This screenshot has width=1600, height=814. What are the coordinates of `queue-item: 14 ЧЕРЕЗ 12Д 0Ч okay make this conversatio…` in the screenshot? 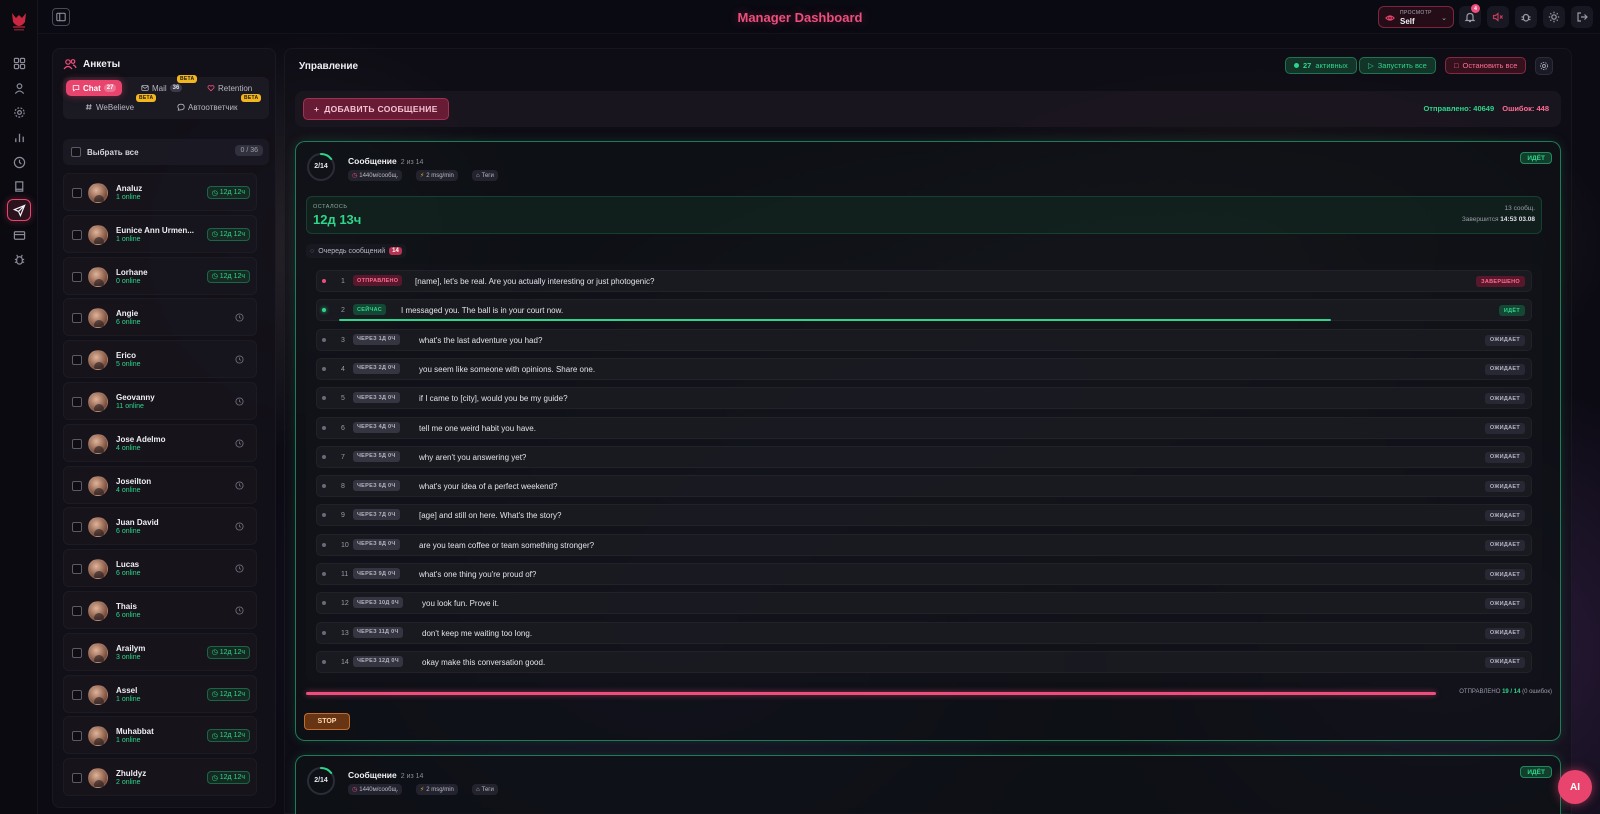 It's located at (924, 661).